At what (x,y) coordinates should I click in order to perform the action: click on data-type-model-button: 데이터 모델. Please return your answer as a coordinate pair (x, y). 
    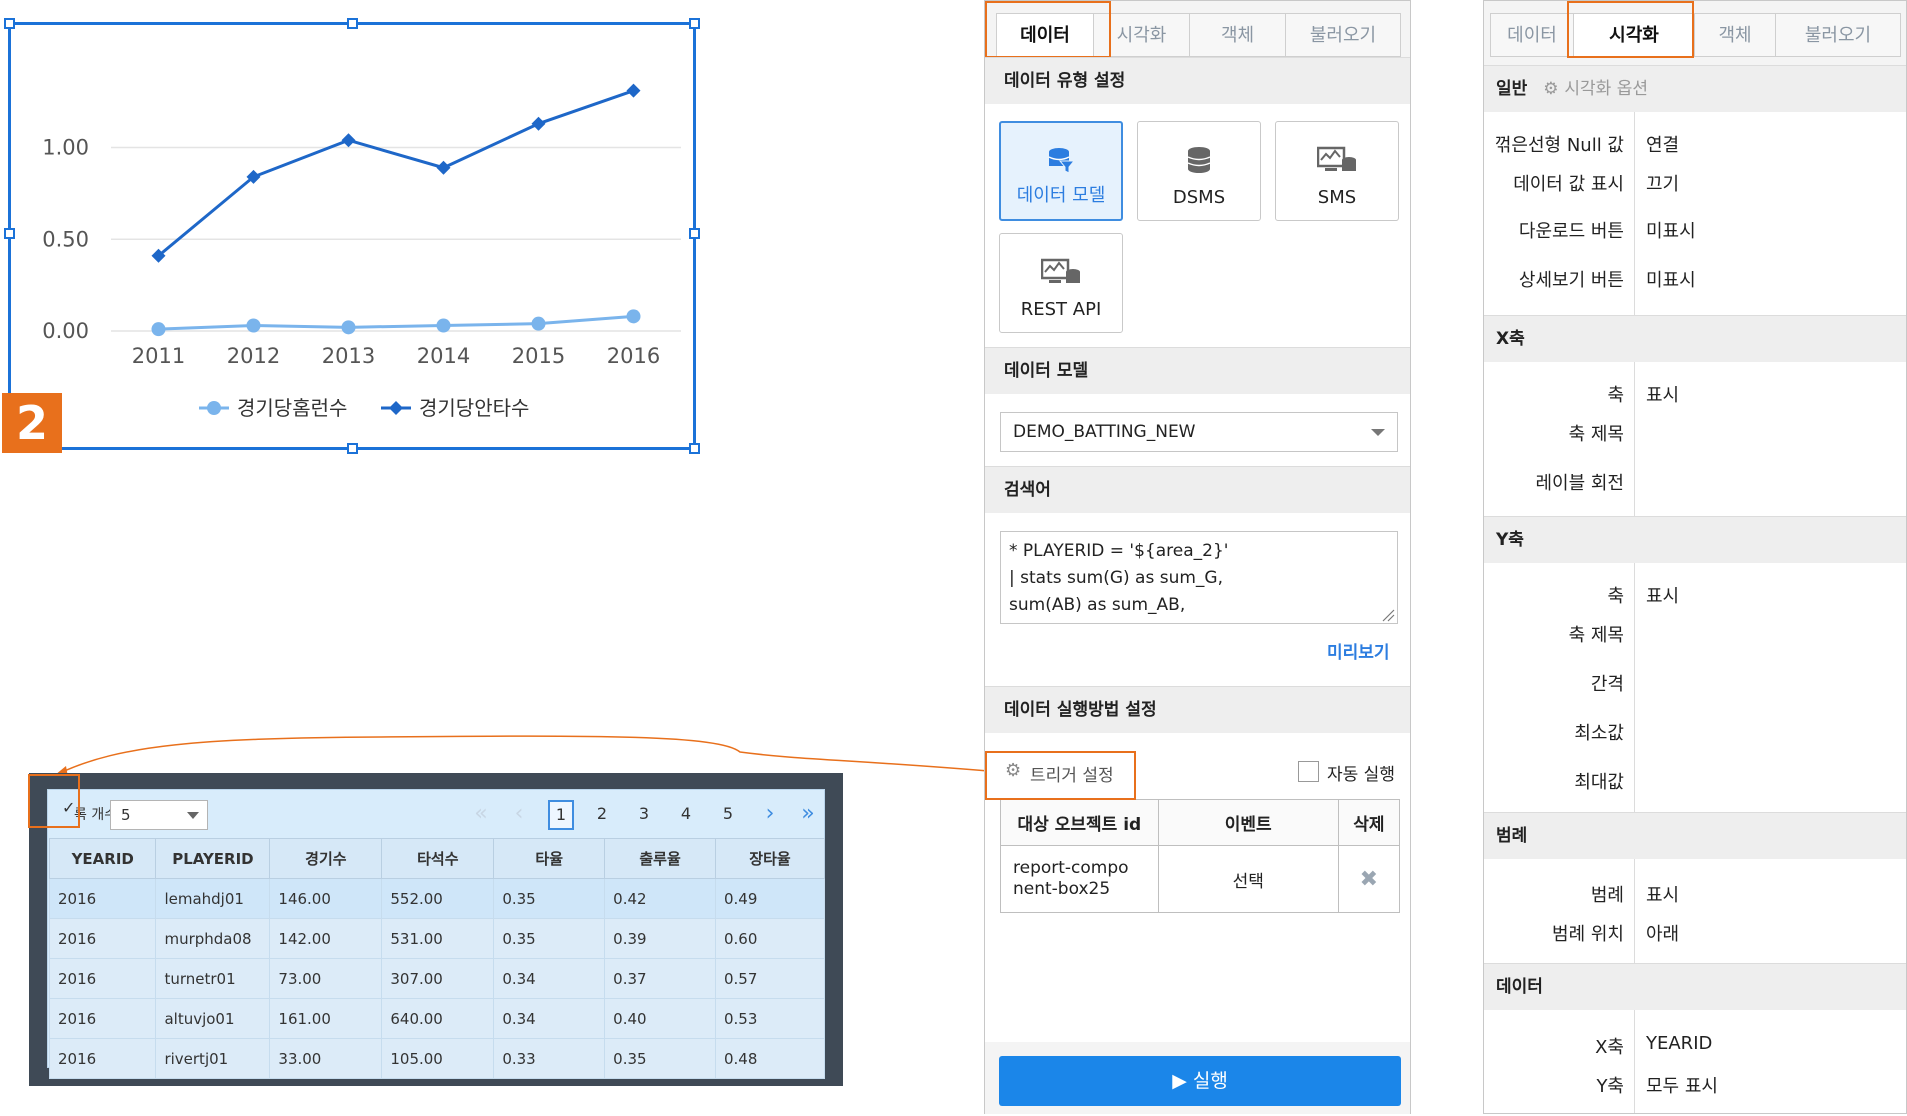
    Looking at the image, I should click on (1061, 171).